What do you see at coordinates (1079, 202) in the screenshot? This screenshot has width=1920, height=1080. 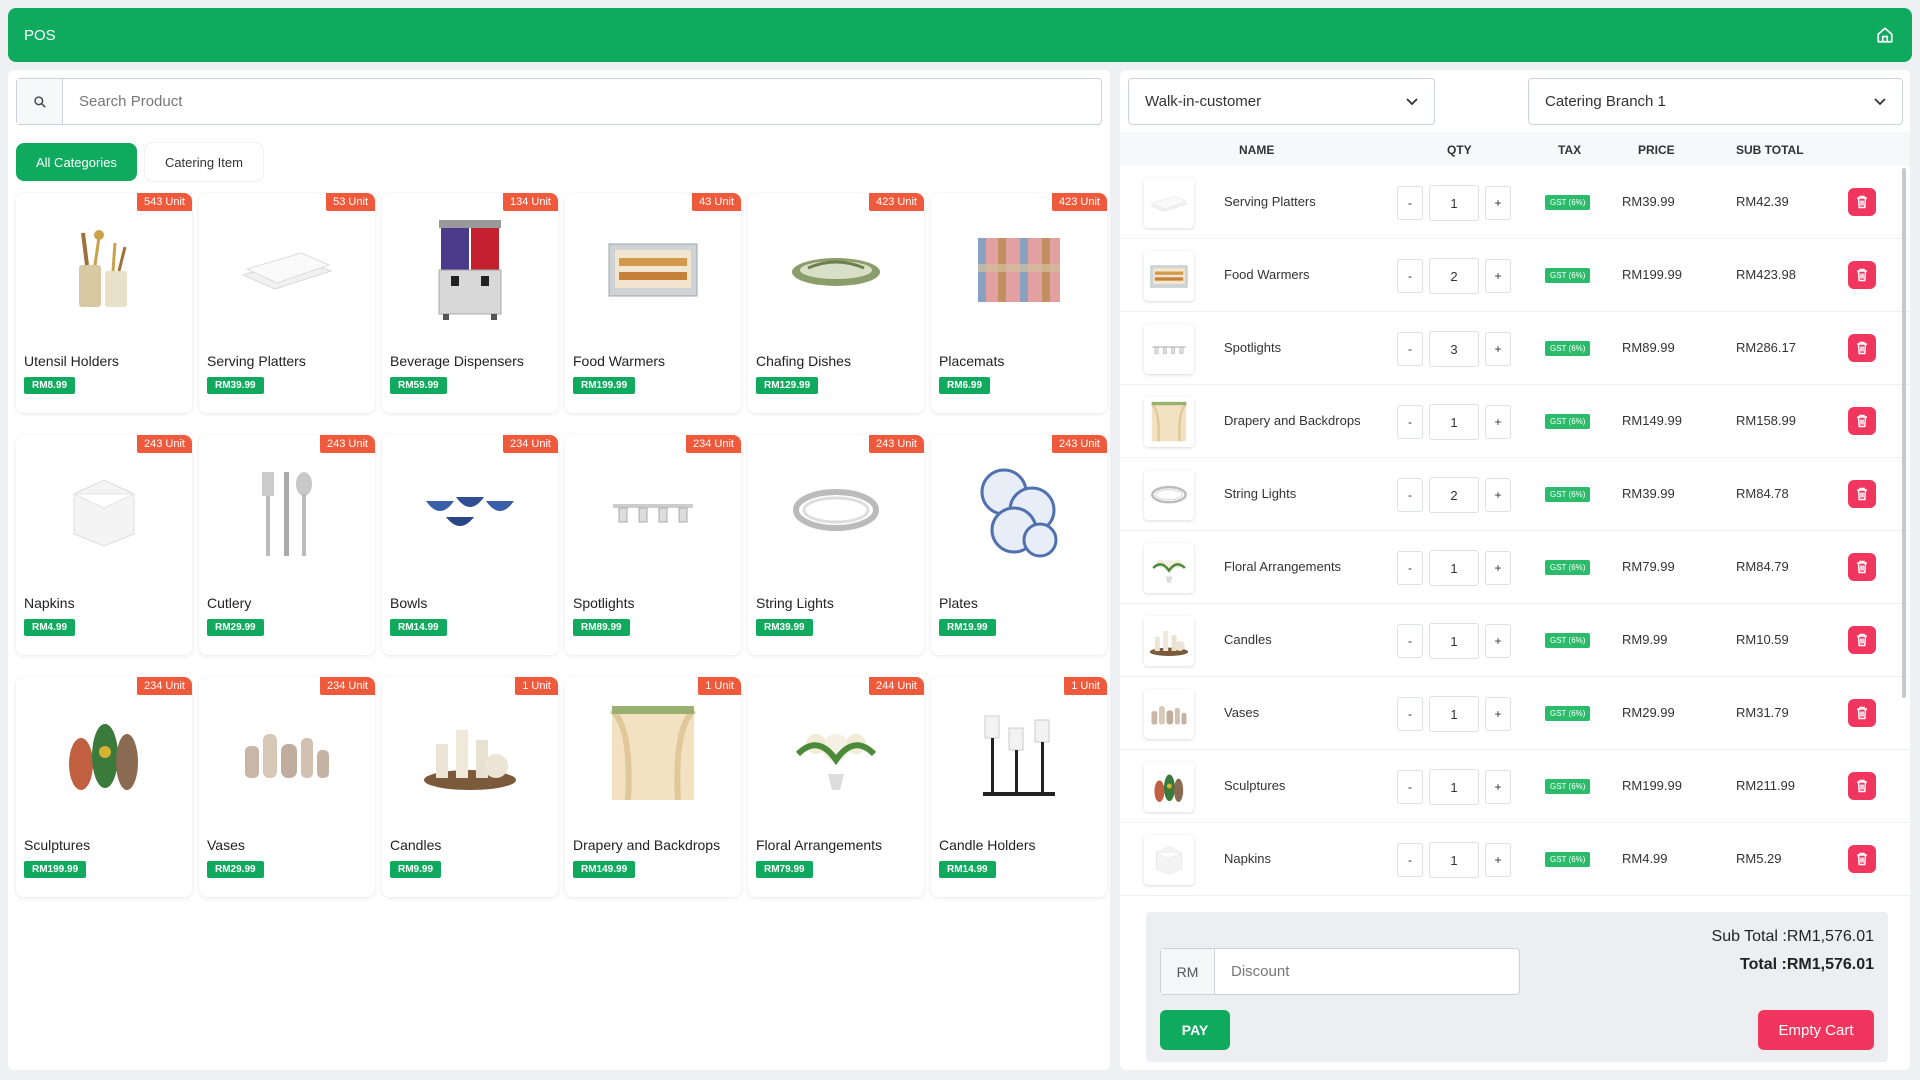 I see `stock-badge: 423 Unit` at bounding box center [1079, 202].